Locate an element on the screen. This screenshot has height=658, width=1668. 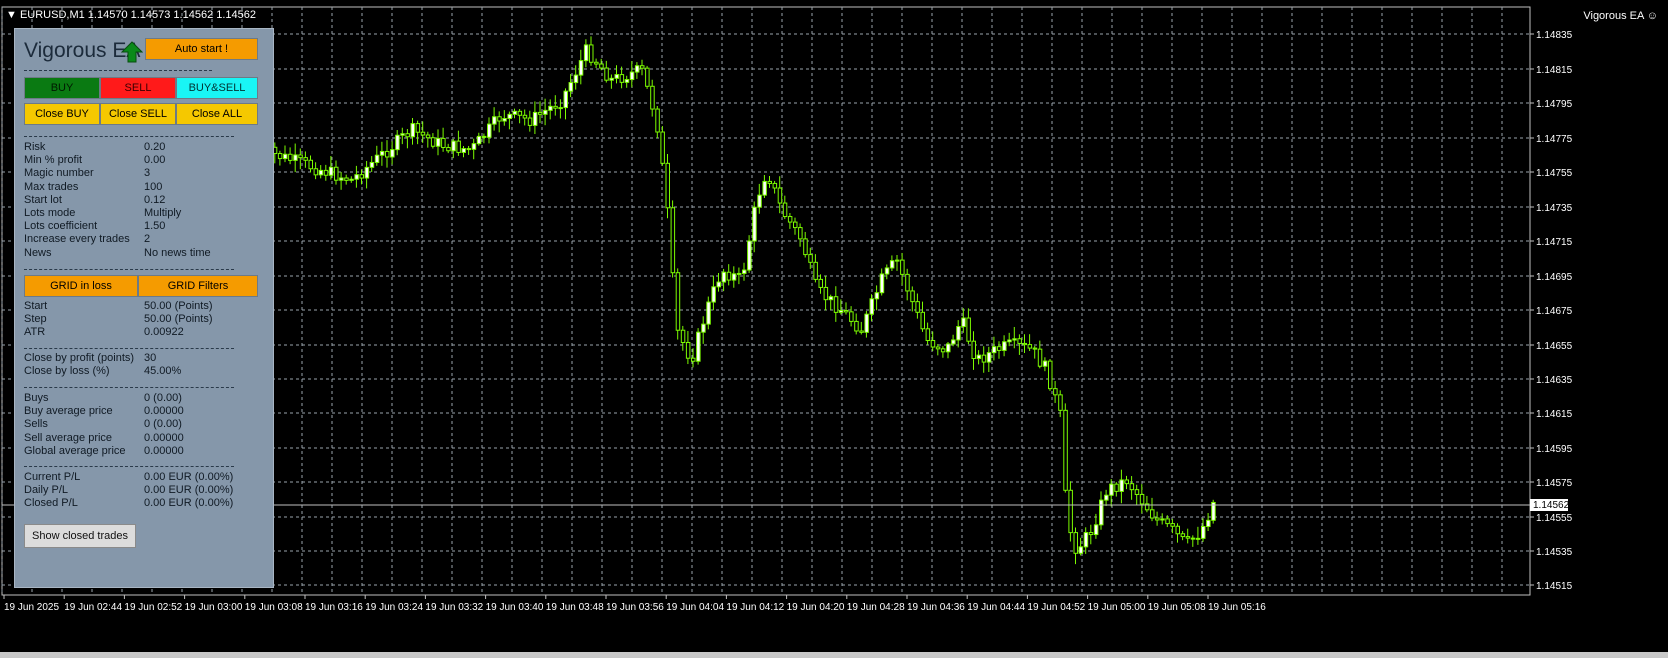
current-price-label: 1.14562 is located at coordinates (1551, 505).